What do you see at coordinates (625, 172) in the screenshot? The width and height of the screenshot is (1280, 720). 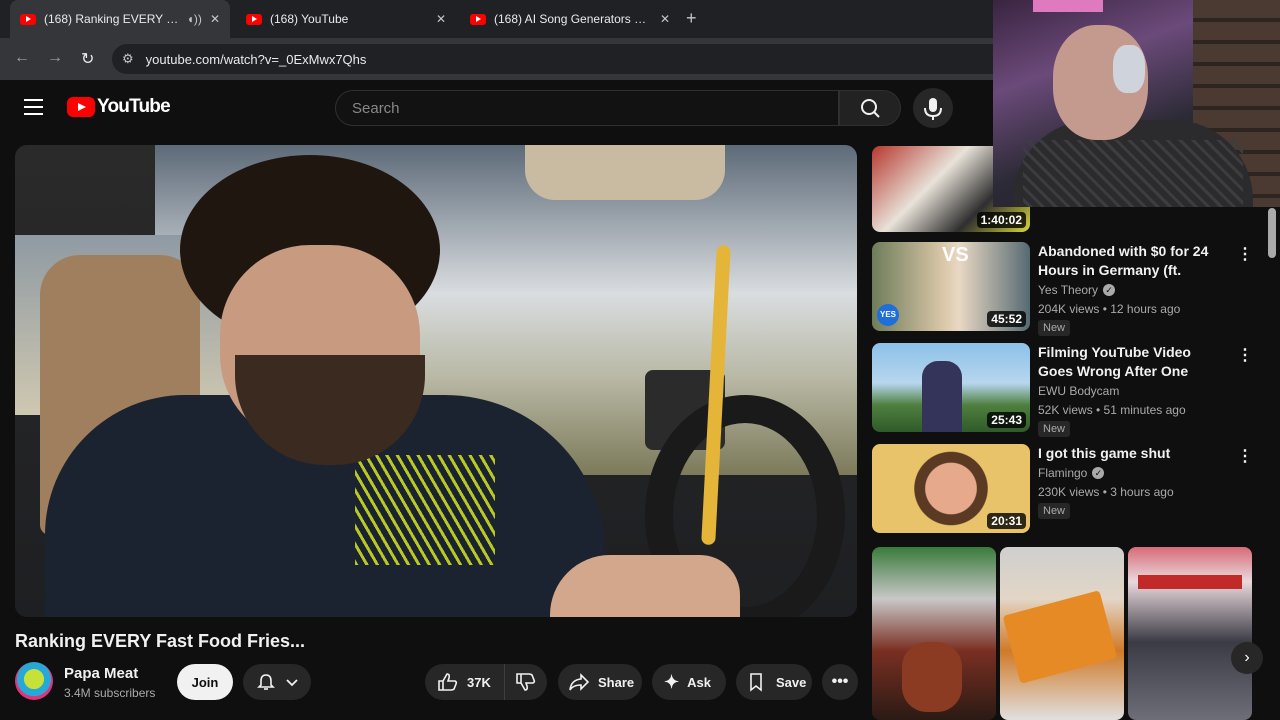 I see `video-frame-visor` at bounding box center [625, 172].